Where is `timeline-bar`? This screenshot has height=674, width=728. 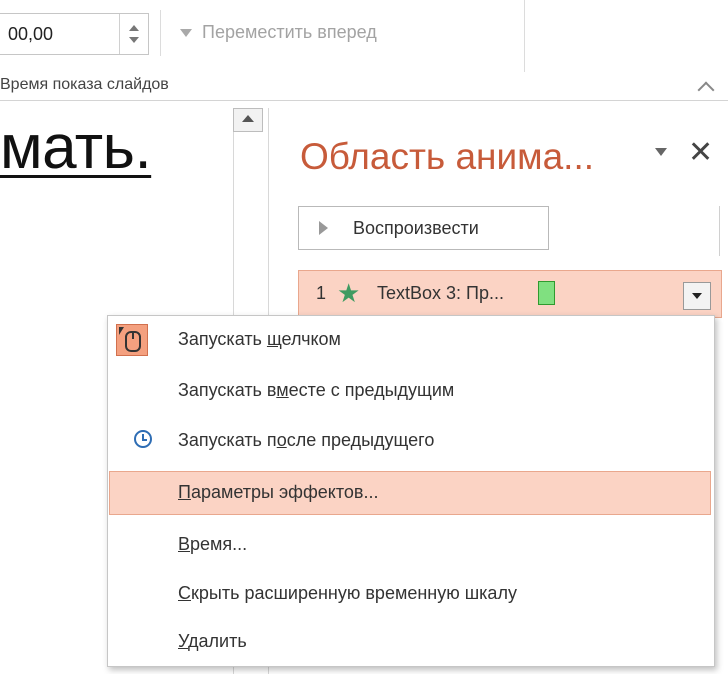
timeline-bar is located at coordinates (546, 293).